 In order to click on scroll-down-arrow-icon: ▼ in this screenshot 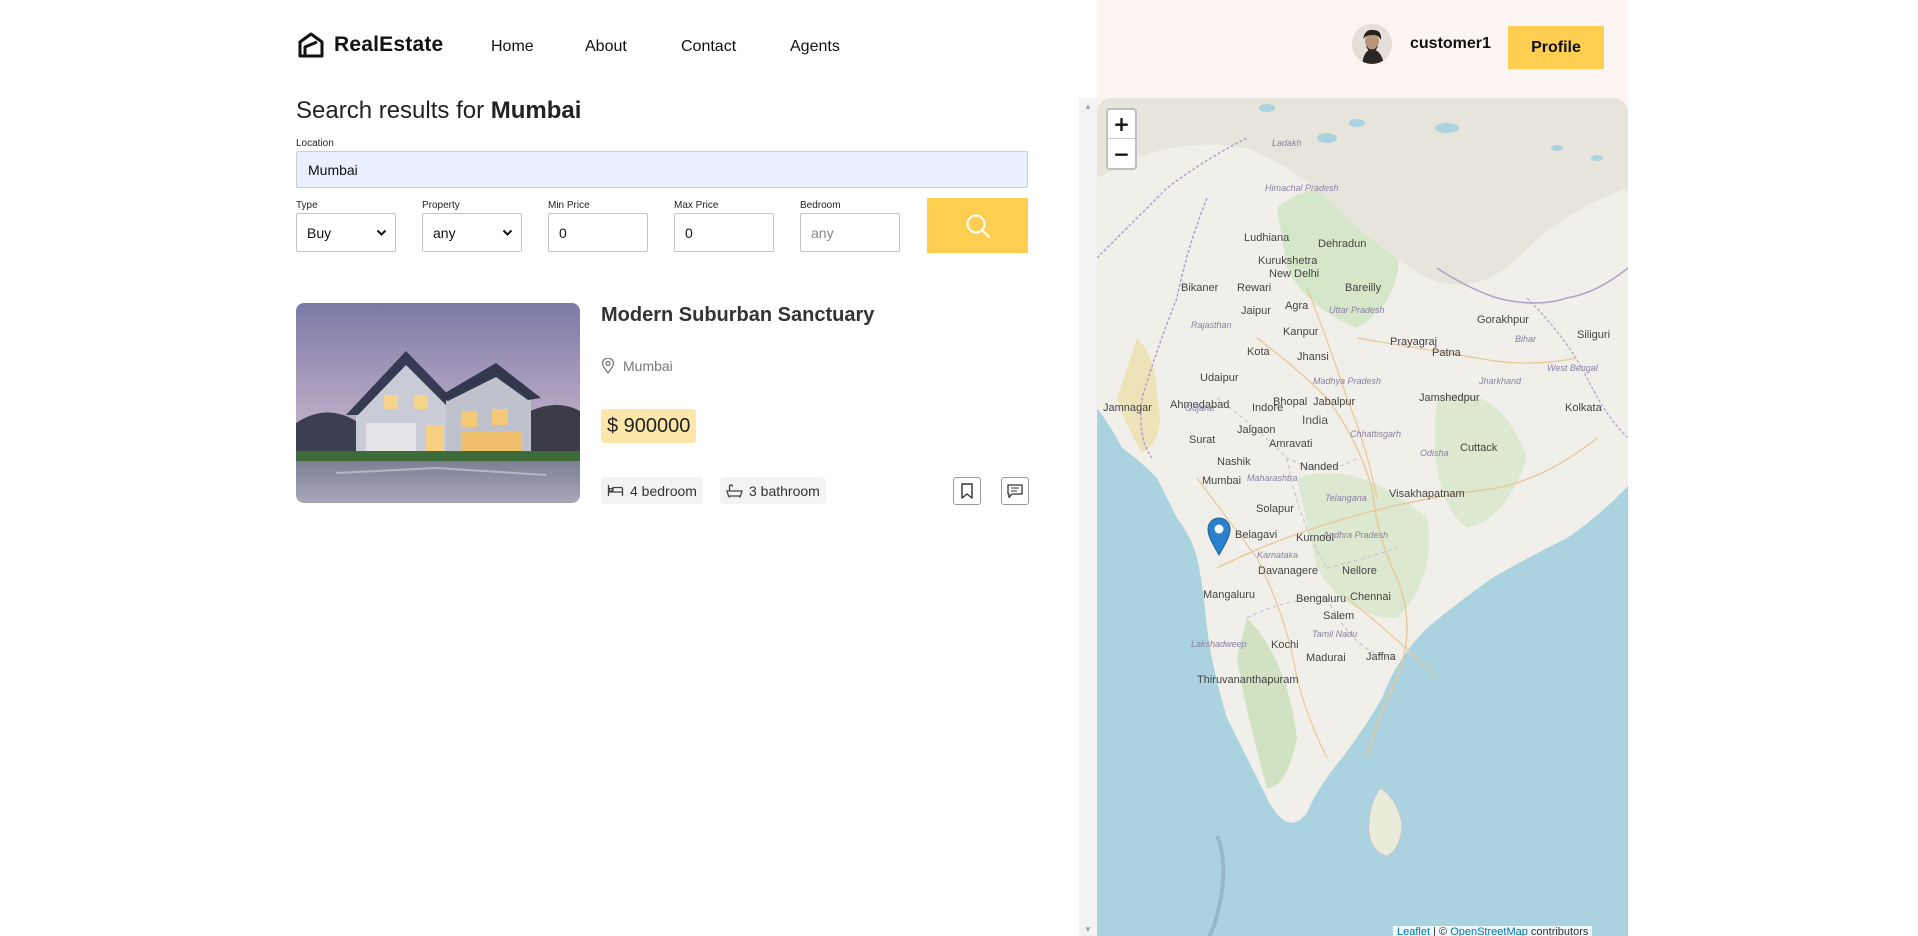, I will do `click(1088, 929)`.